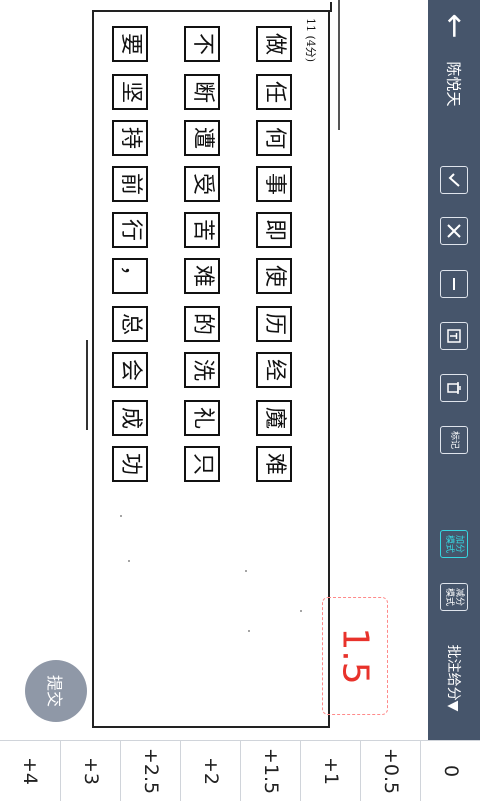  I want to click on add-mode-button: 加分模式, so click(454, 544).